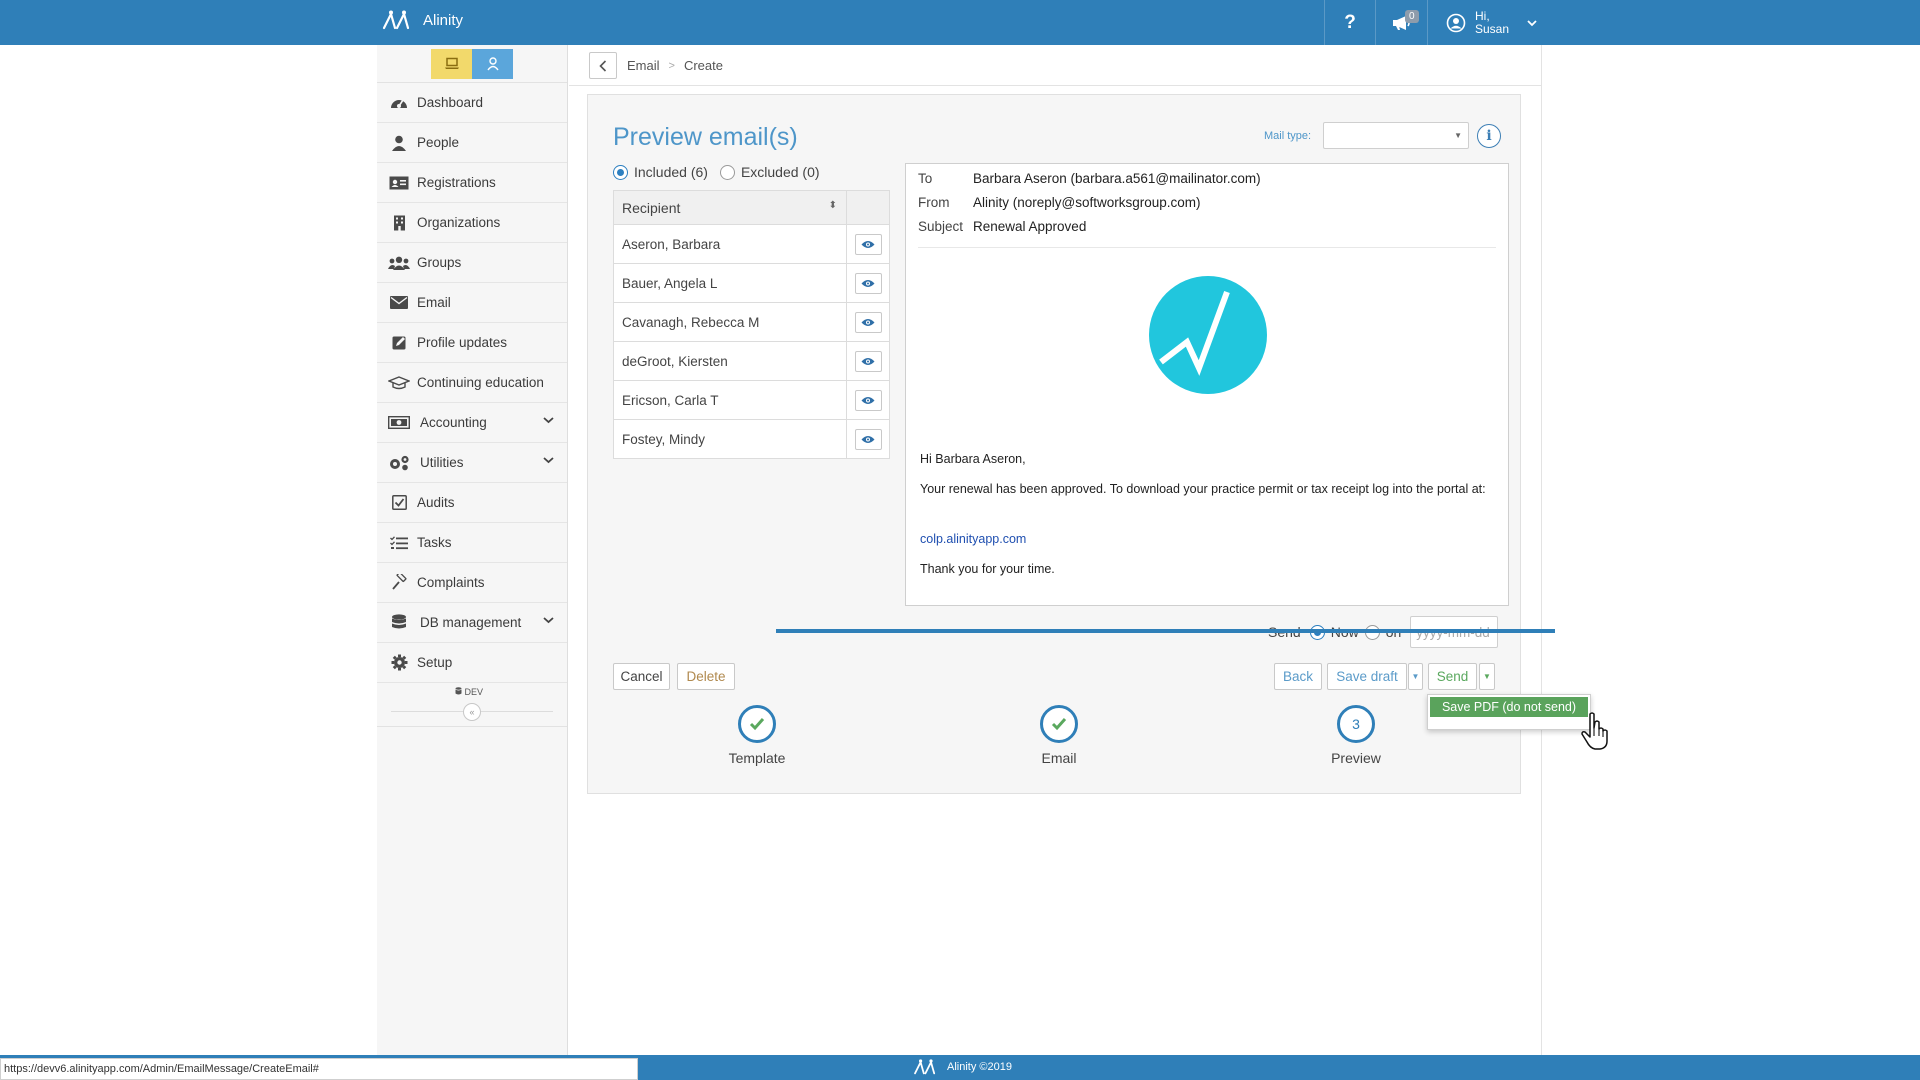  What do you see at coordinates (472, 423) in the screenshot?
I see `sidebar-item-accounting: Accounting` at bounding box center [472, 423].